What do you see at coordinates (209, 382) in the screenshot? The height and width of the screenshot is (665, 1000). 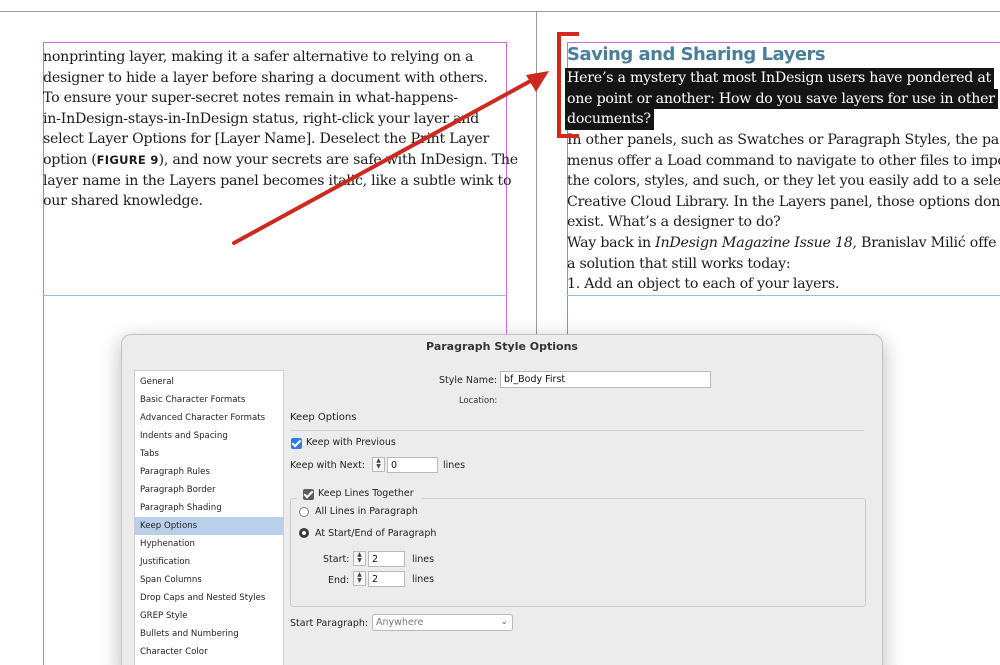 I see `category-general: General` at bounding box center [209, 382].